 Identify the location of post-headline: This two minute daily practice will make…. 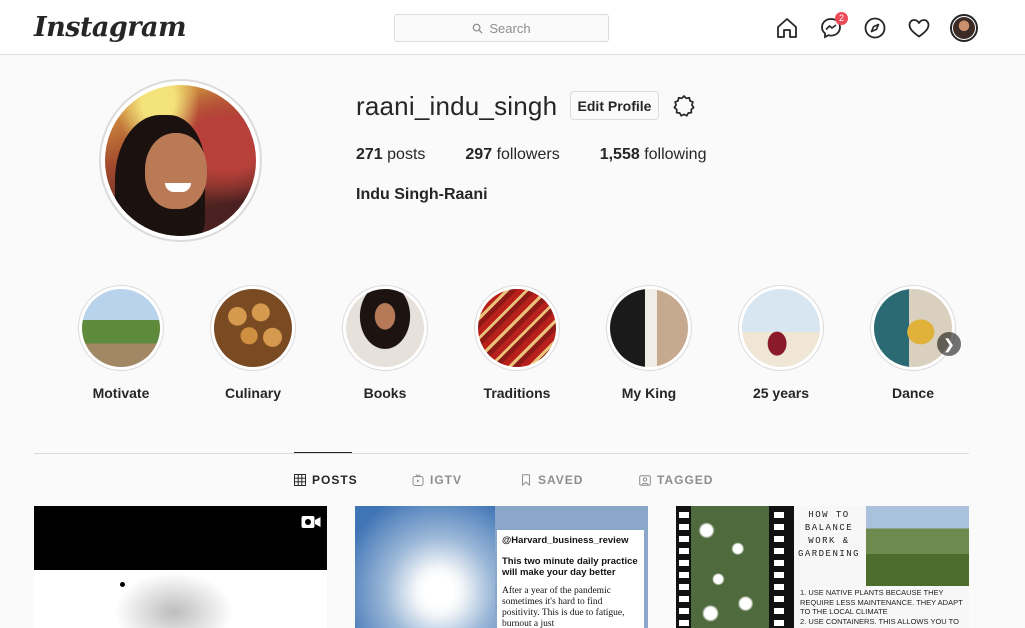
(570, 567).